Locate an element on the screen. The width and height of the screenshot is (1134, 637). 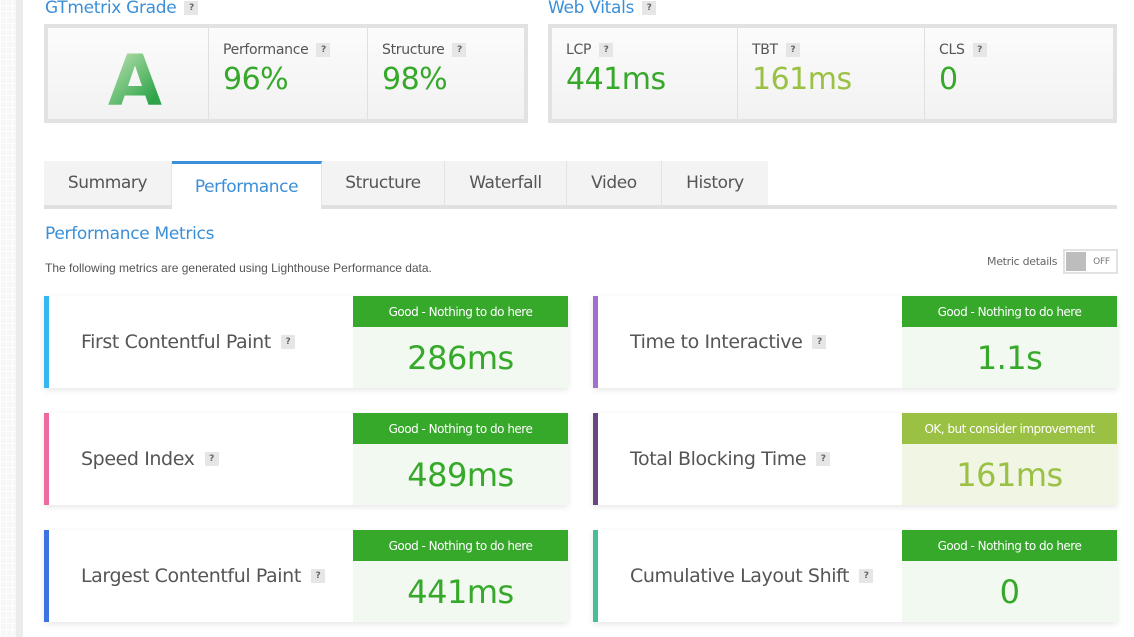
metric-value: 286ms is located at coordinates (460, 357).